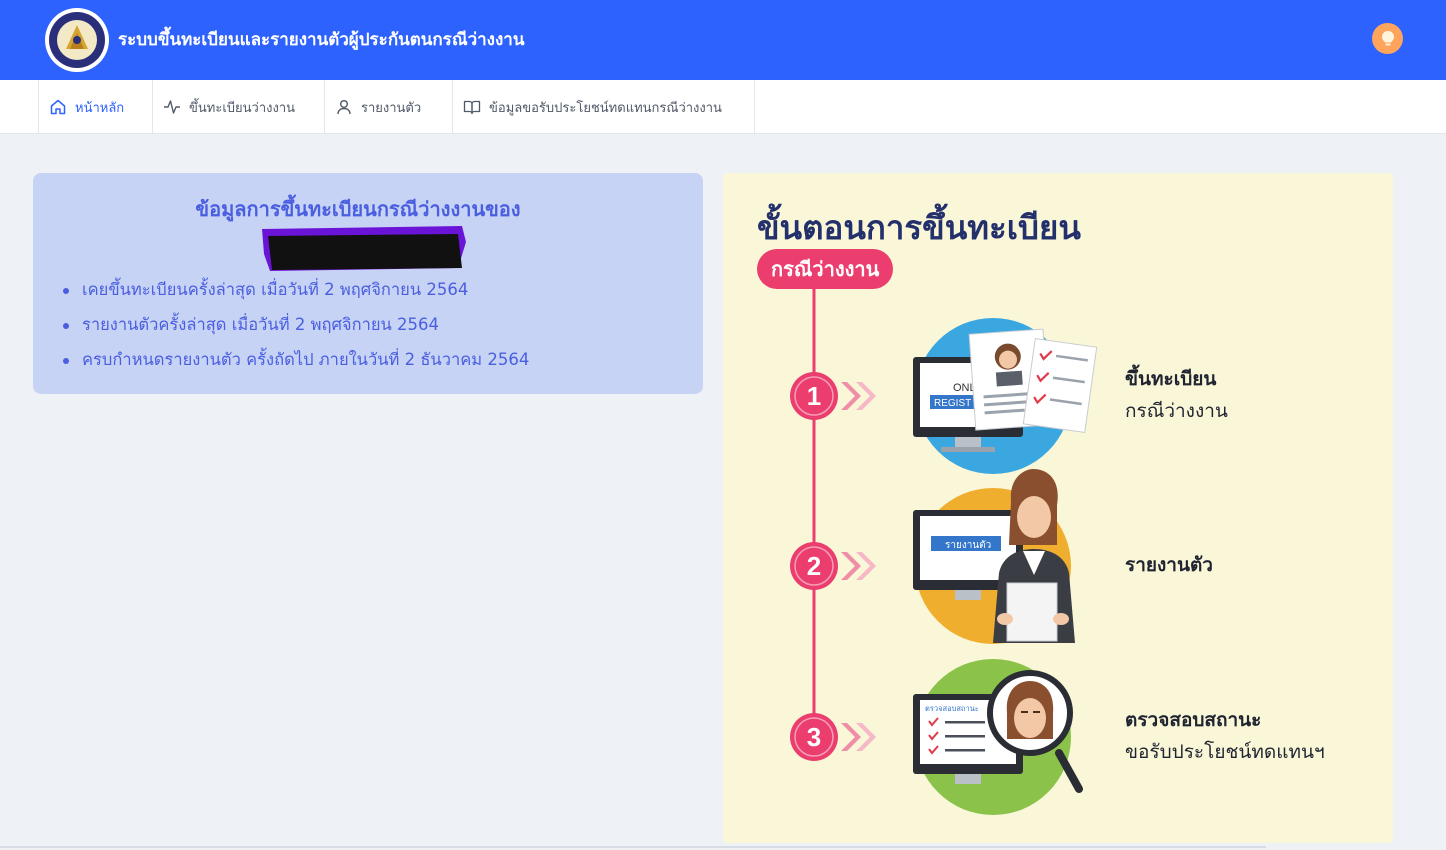 The height and width of the screenshot is (850, 1446). I want to click on activity-icon, so click(172, 107).